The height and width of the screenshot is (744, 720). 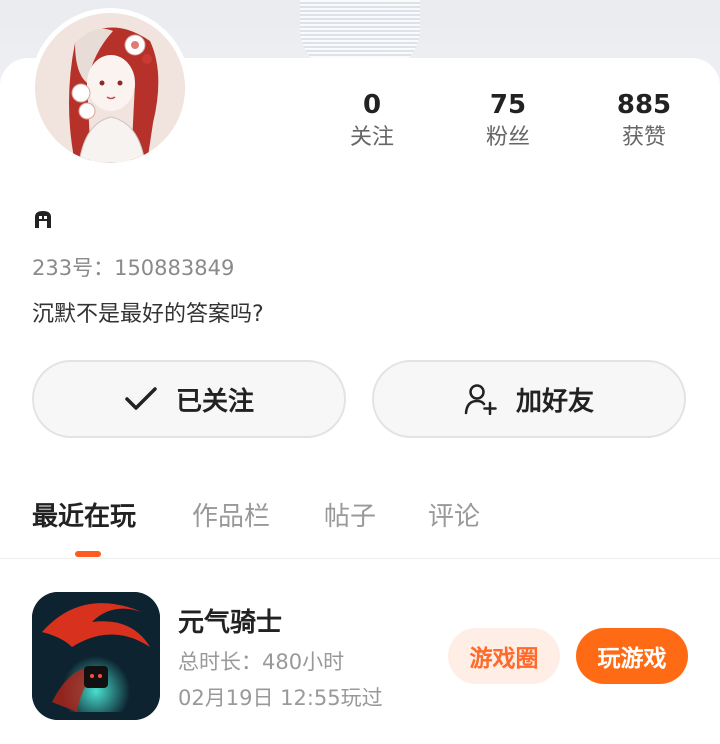 What do you see at coordinates (88, 554) in the screenshot?
I see `active-tab-indicator` at bounding box center [88, 554].